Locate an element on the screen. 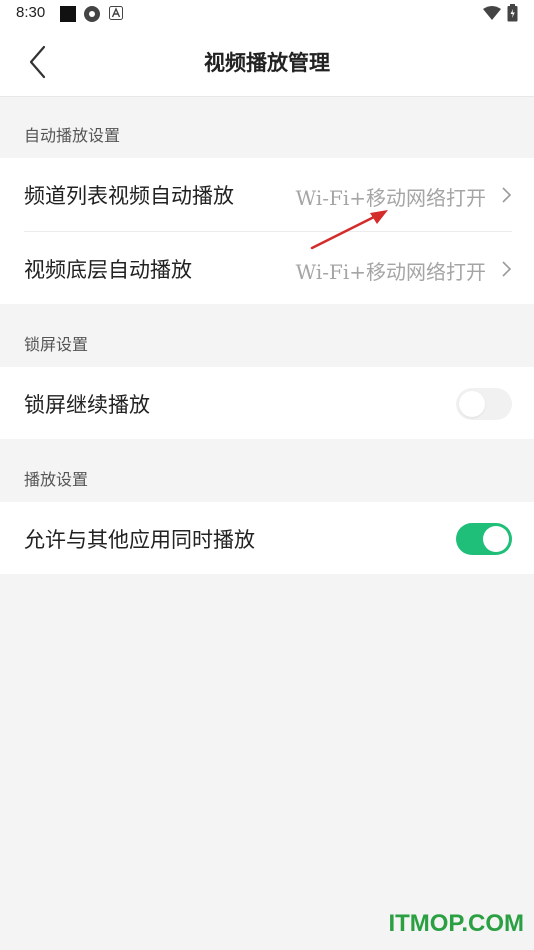 This screenshot has height=950, width=534. video-bottom-autoplay-row: 视频底层自动播放 Wi-Fi+移动网络打开 is located at coordinates (267, 268).